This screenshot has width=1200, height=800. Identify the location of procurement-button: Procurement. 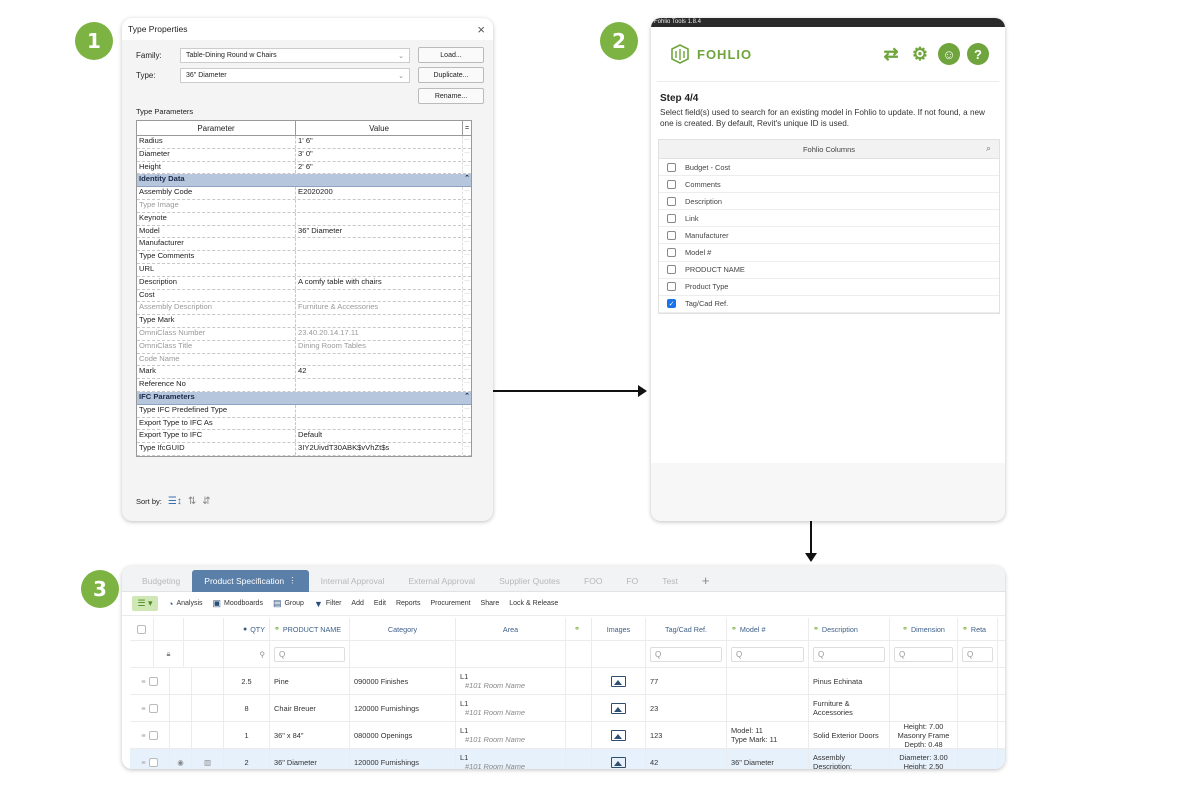
(450, 603).